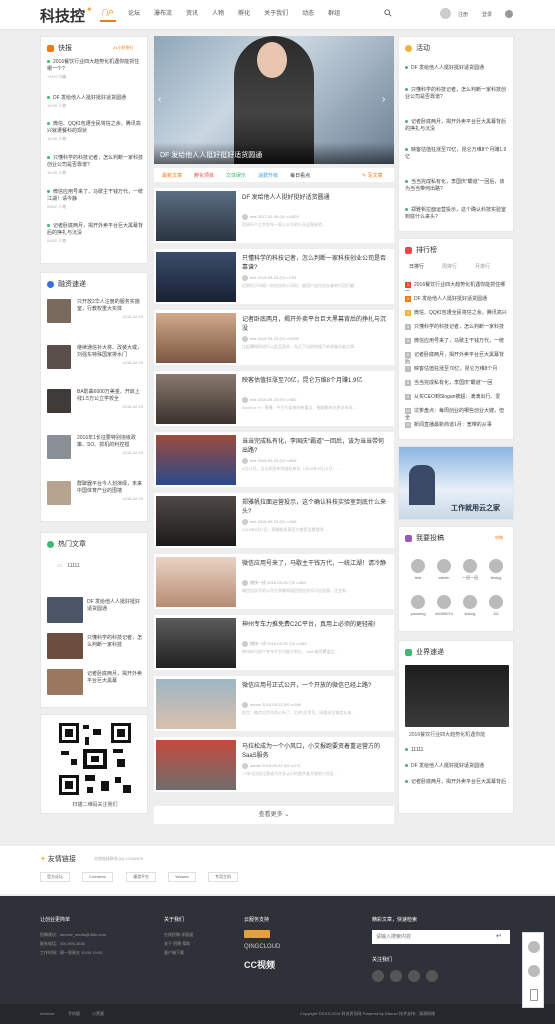 The height and width of the screenshot is (1024, 555). I want to click on list-item: 11111, so click(456, 750).